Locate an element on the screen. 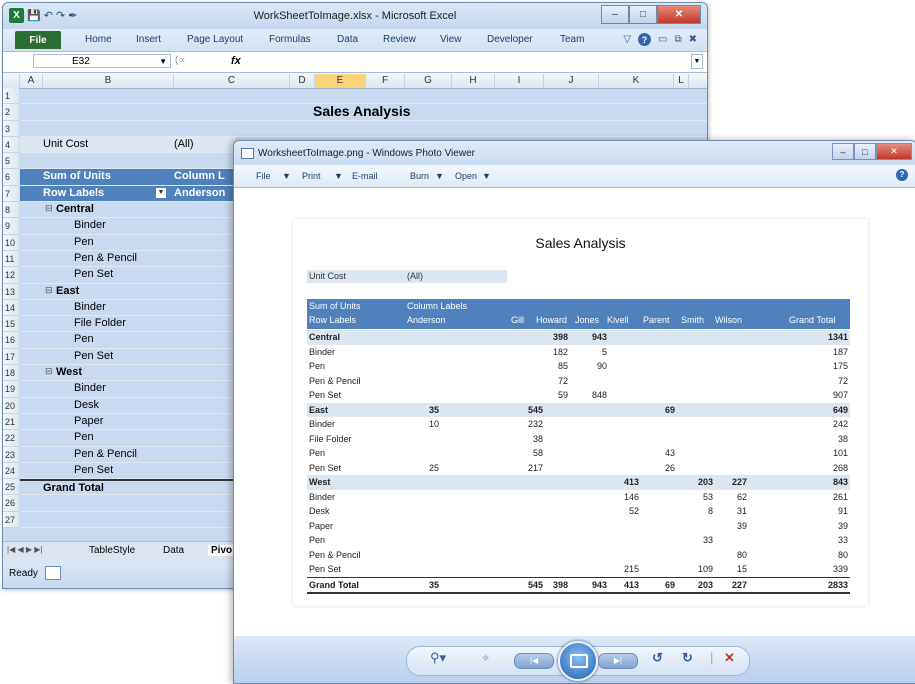  sheet-row: Unit Cost (All) is located at coordinates (127, 145).